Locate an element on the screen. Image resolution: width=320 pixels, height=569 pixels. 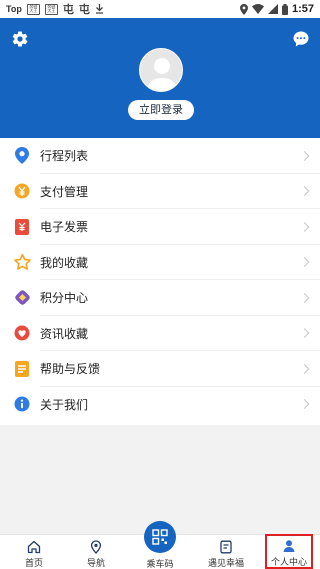
heart-icon is located at coordinates (22, 333).